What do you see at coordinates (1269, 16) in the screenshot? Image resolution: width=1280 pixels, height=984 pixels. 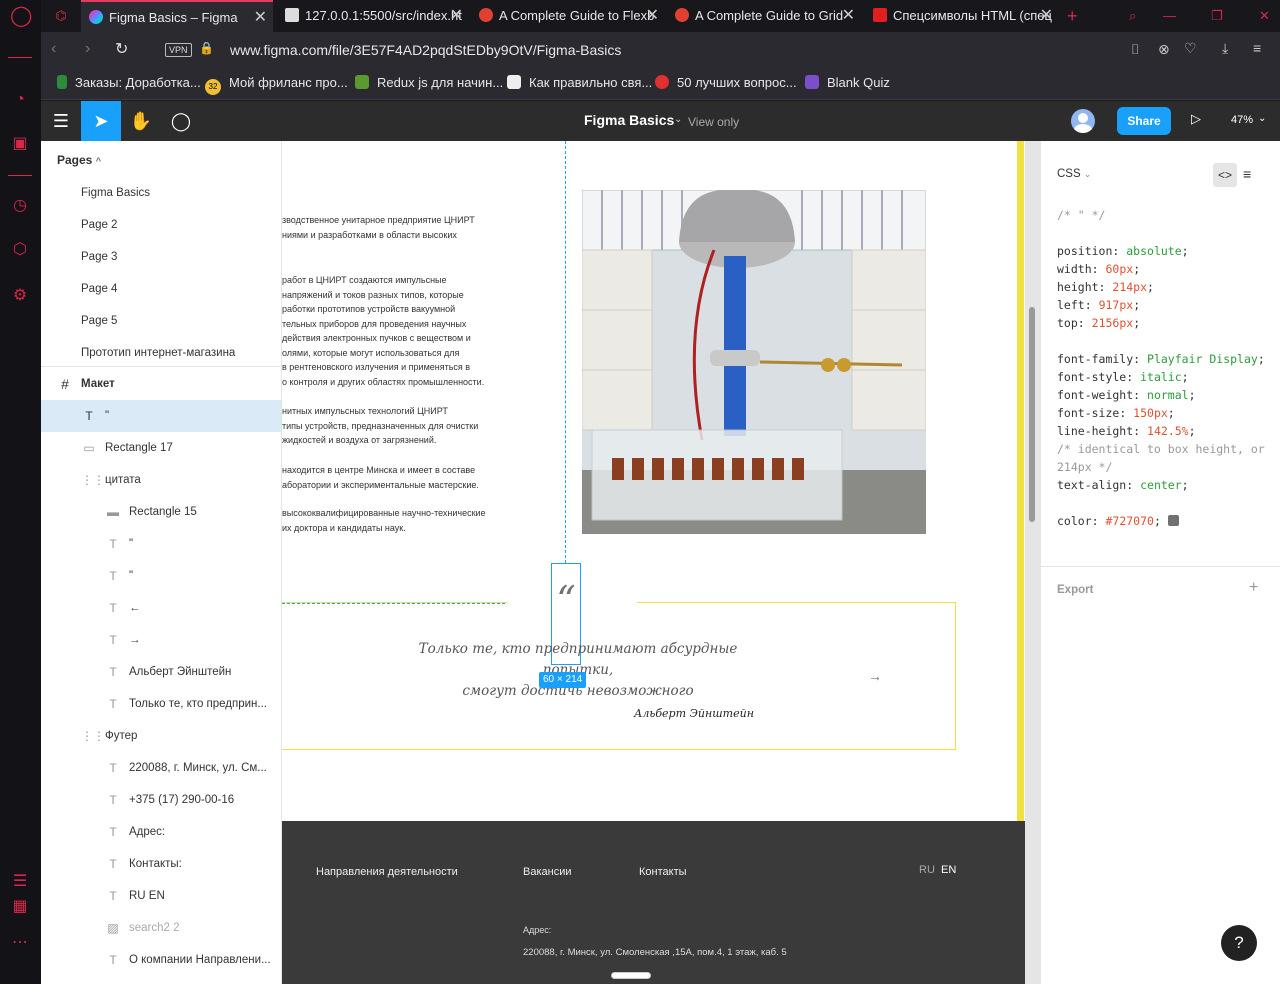 I see `window-close-icon: ✕` at bounding box center [1269, 16].